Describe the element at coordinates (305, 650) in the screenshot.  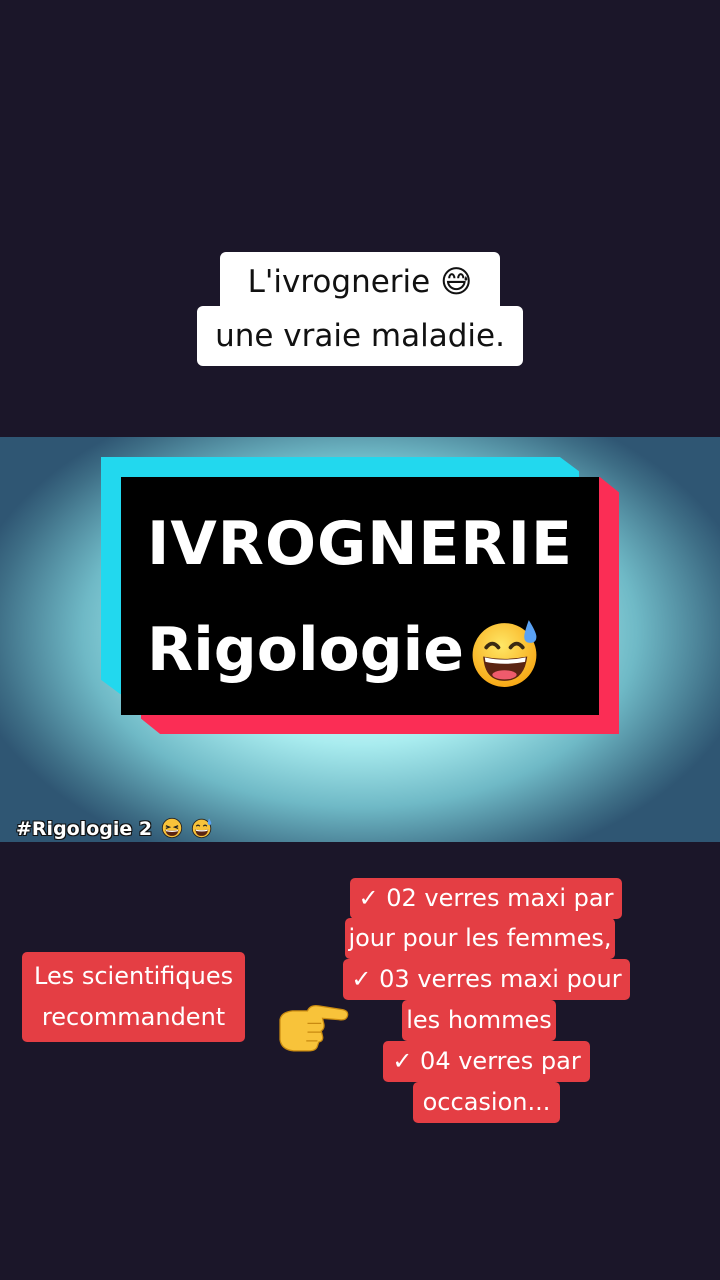
I see `video-title-line-2: Rigologie` at that location.